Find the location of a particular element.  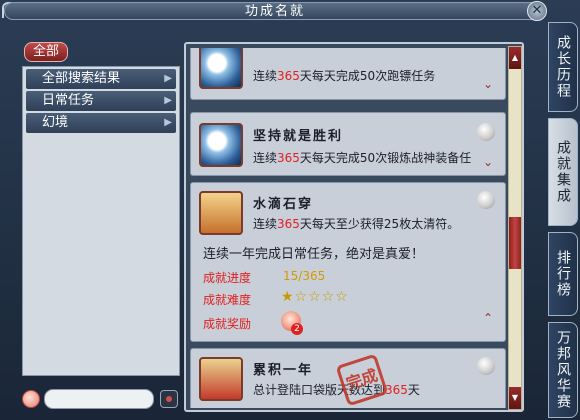

category-item-all-search-results: 全部搜索结果 ▶ is located at coordinates (101, 79).